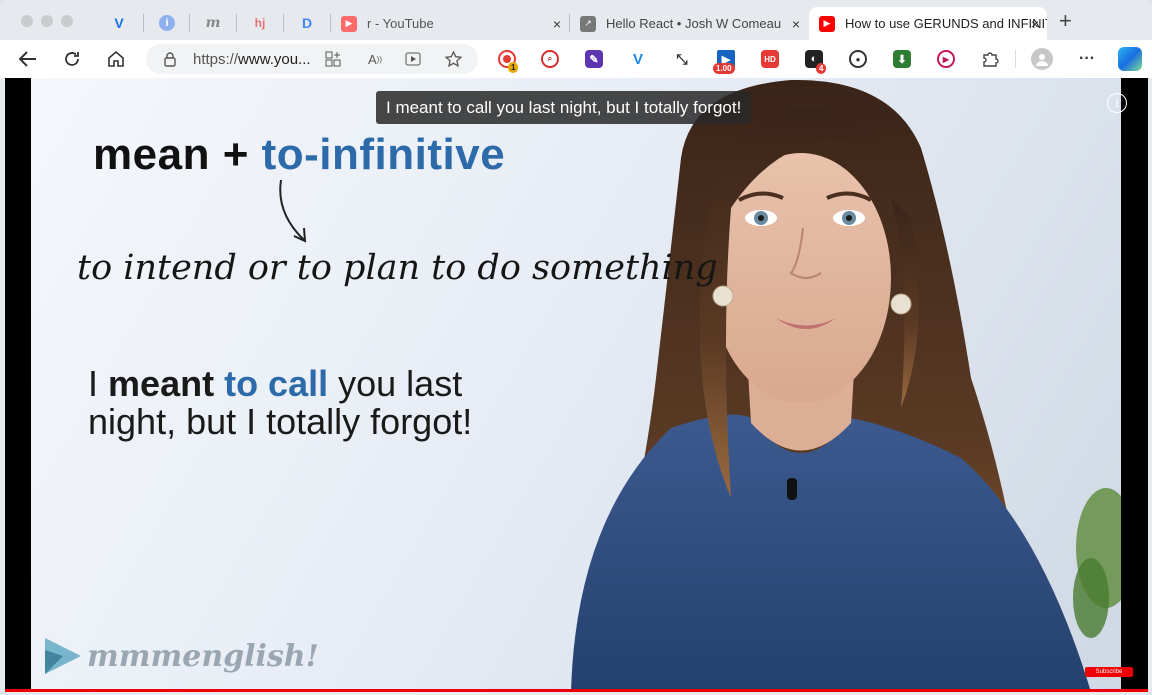 This screenshot has height=695, width=1152. What do you see at coordinates (990, 59) in the screenshot?
I see `puzzle-extension-icon` at bounding box center [990, 59].